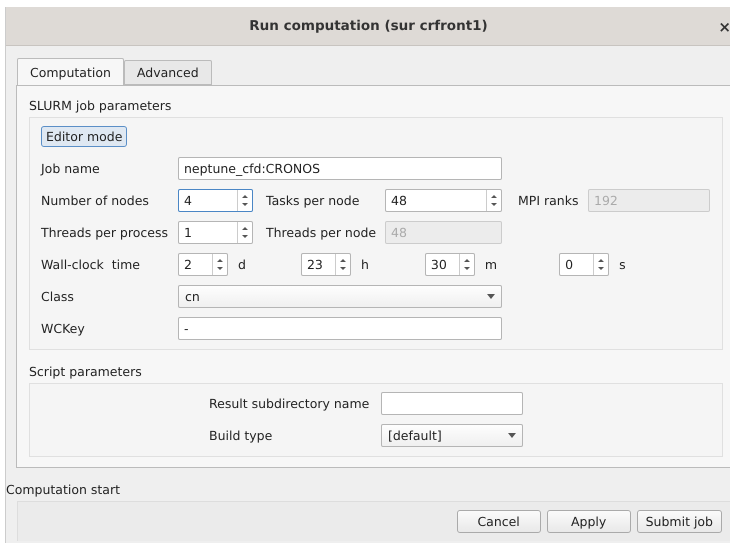  What do you see at coordinates (58, 296) in the screenshot?
I see `field-label: Class` at bounding box center [58, 296].